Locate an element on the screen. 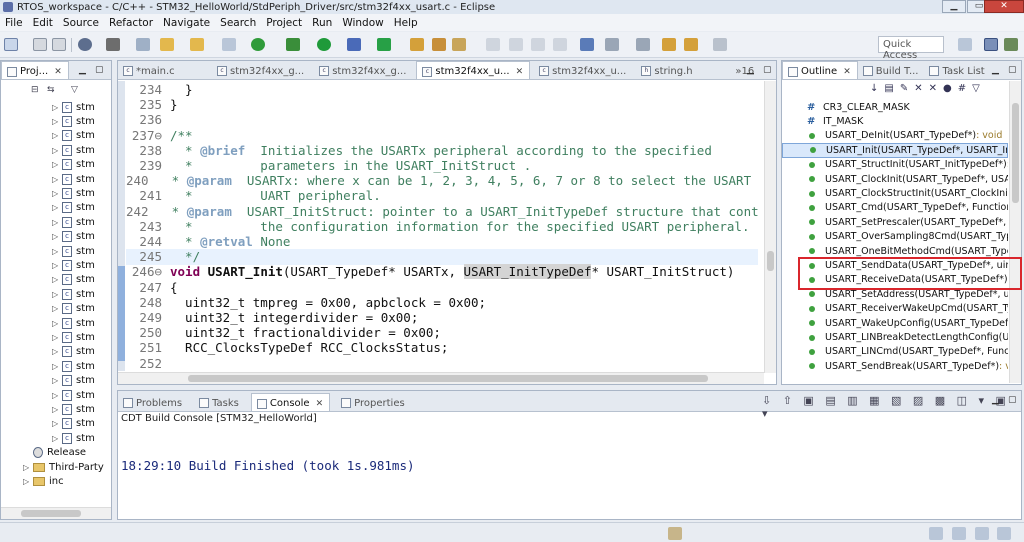  menu-item-file: File is located at coordinates (14, 23).